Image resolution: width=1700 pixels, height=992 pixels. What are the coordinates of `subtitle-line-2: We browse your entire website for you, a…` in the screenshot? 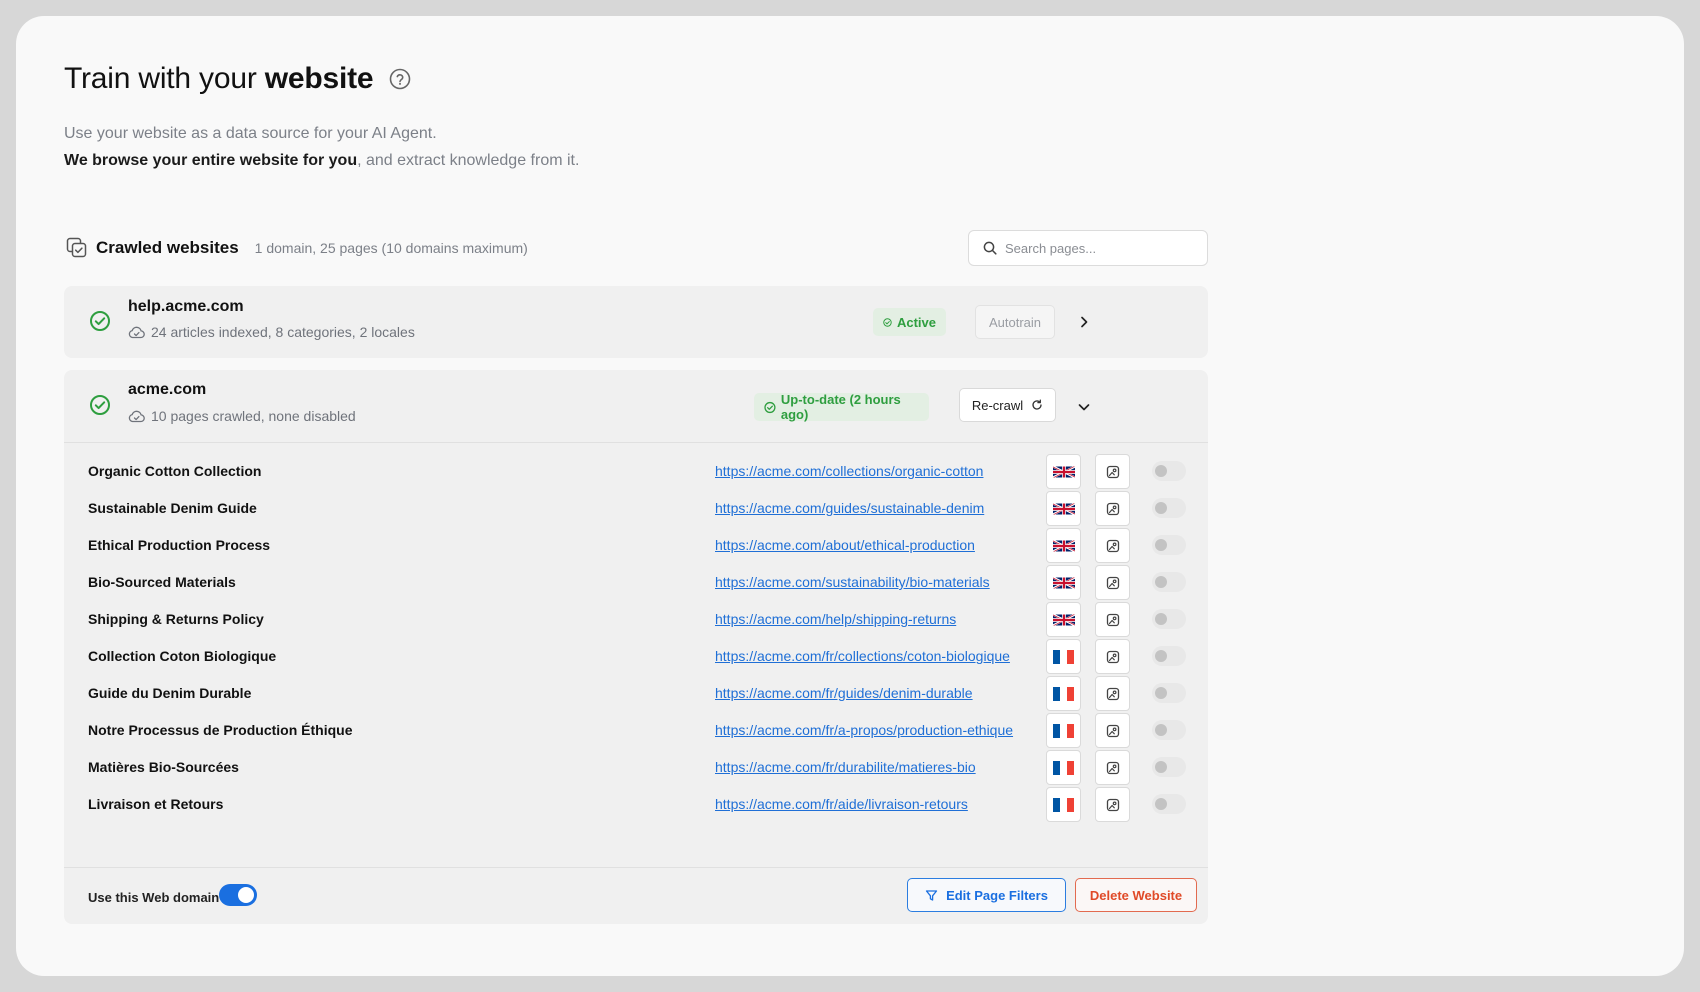 It's located at (322, 160).